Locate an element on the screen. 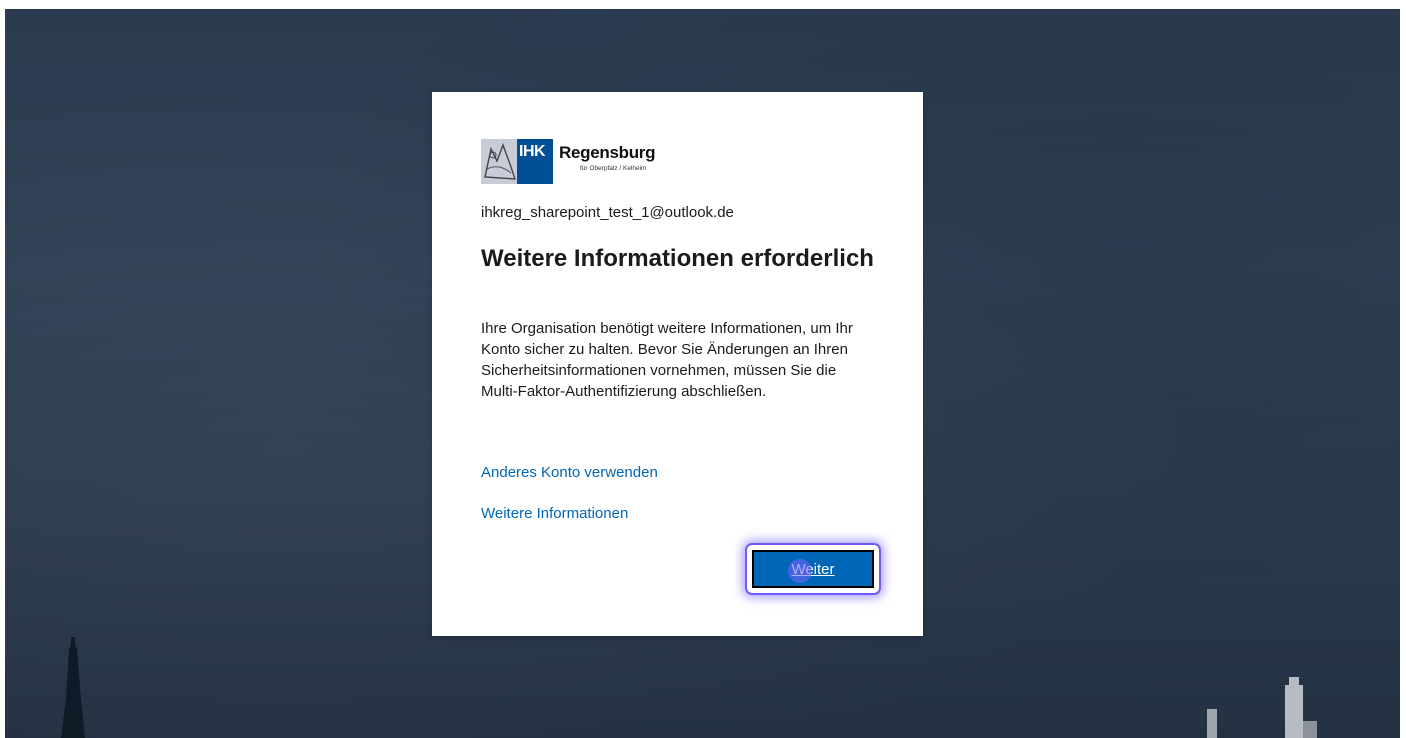 The width and height of the screenshot is (1406, 738). ihk-logo: IHK Regensburg für Oberpfalz / Kelheim is located at coordinates (568, 161).